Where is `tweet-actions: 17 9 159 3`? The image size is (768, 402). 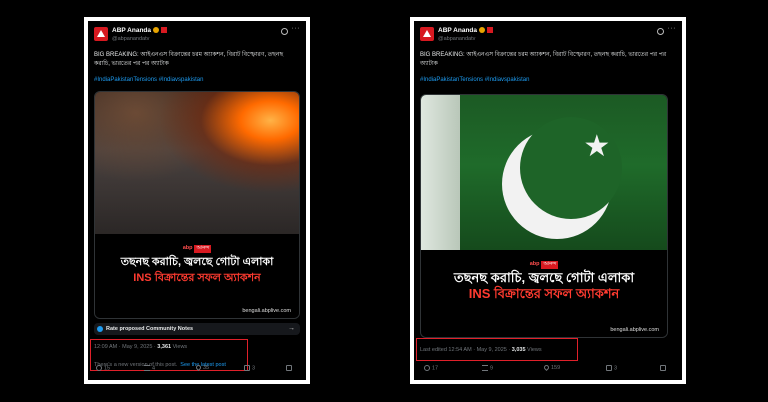
tweet-actions: 17 9 159 3 is located at coordinates (548, 369).